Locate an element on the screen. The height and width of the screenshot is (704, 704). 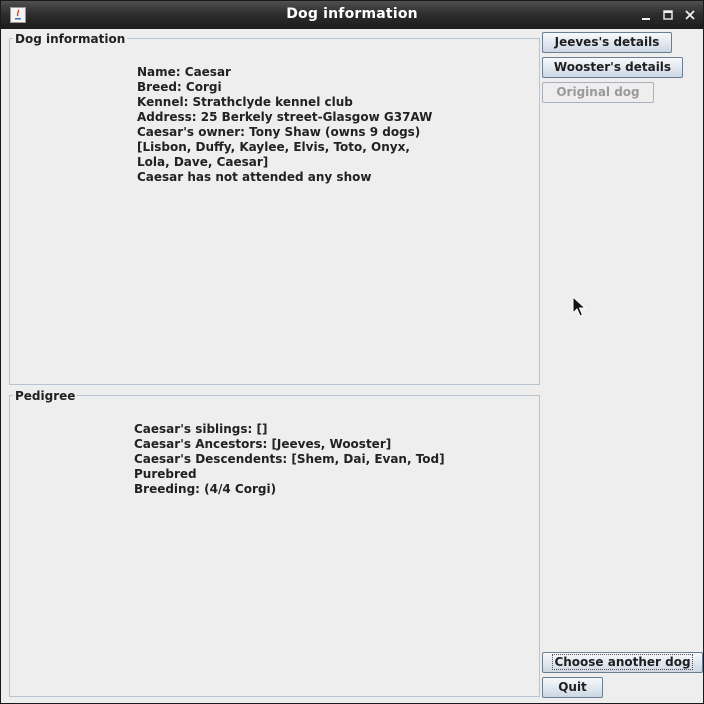
ancestors-text: Caesar's Ancestors: [Jeeves, Wooster] is located at coordinates (263, 444).